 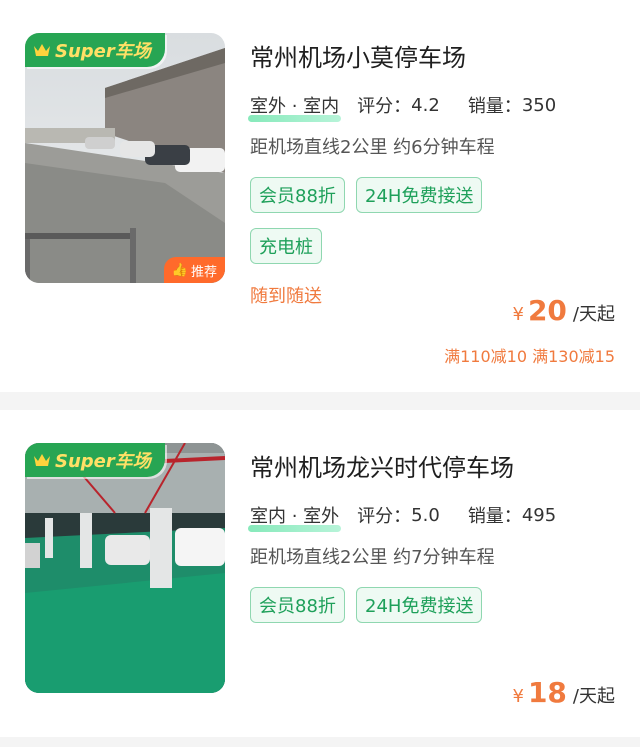 What do you see at coordinates (425, 515) in the screenshot?
I see `rating-value: 5.0` at bounding box center [425, 515].